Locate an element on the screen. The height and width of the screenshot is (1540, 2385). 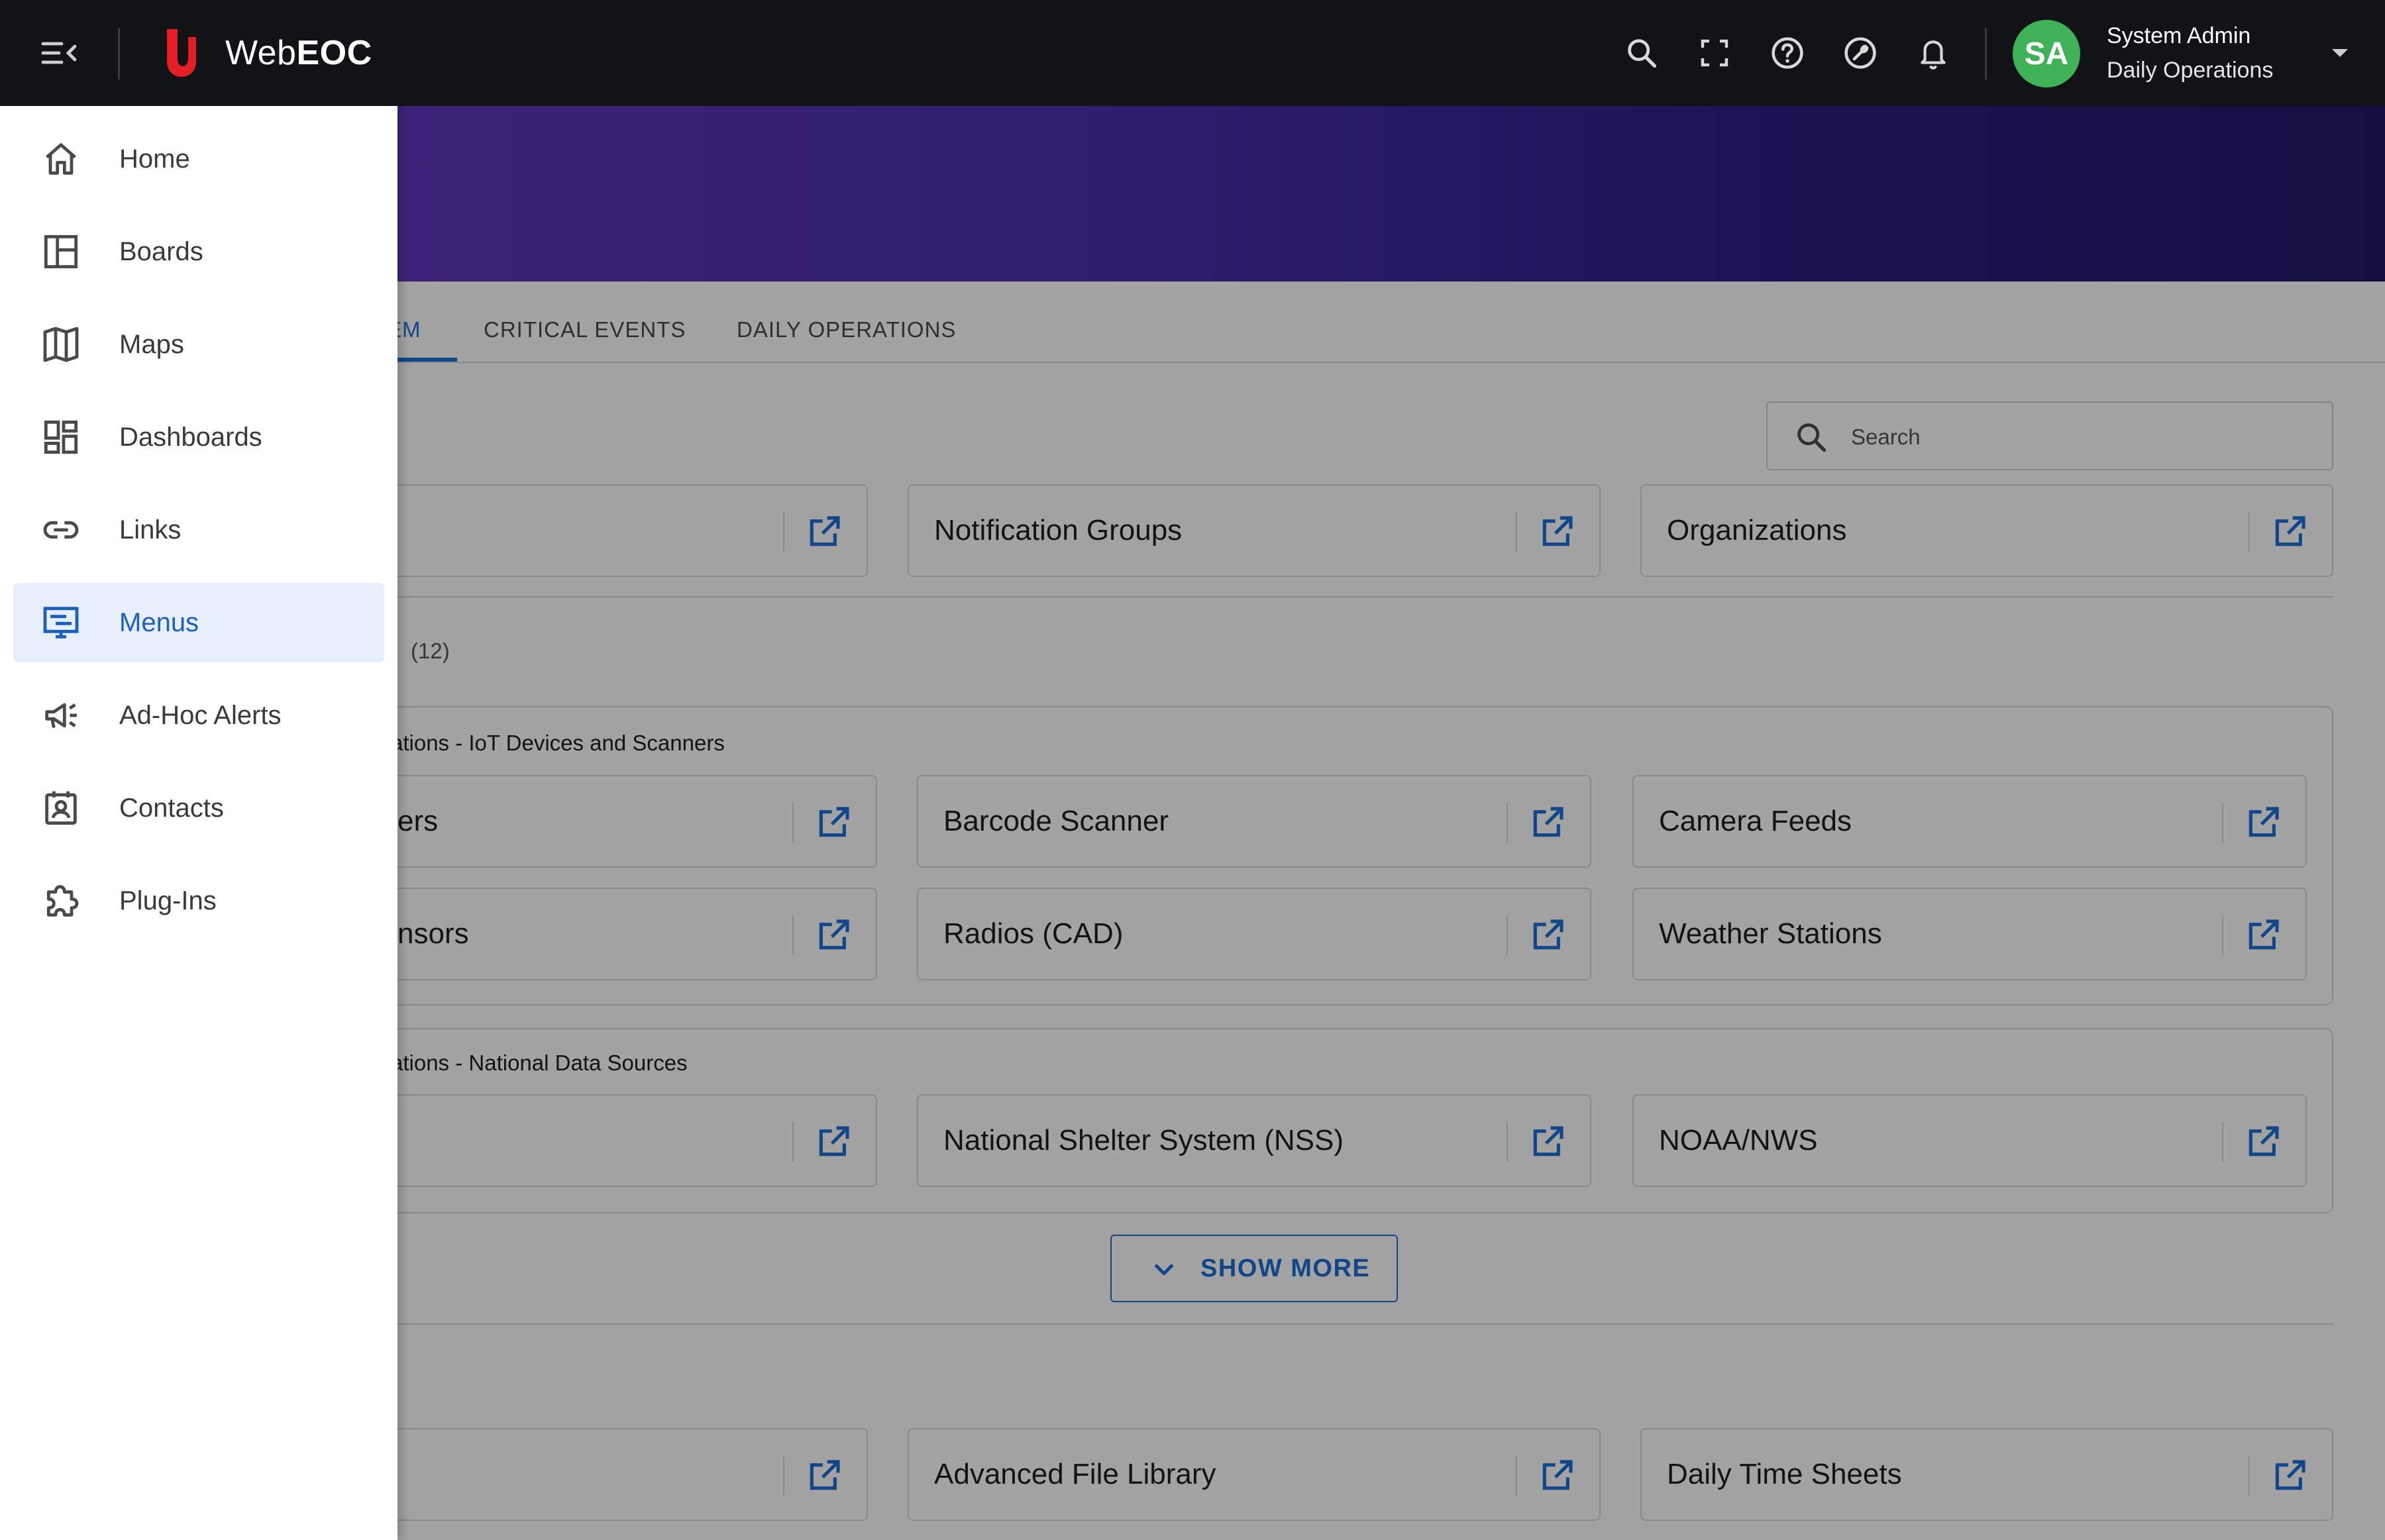
nav-item-plug-ins: Plug-Ins is located at coordinates (199, 901).